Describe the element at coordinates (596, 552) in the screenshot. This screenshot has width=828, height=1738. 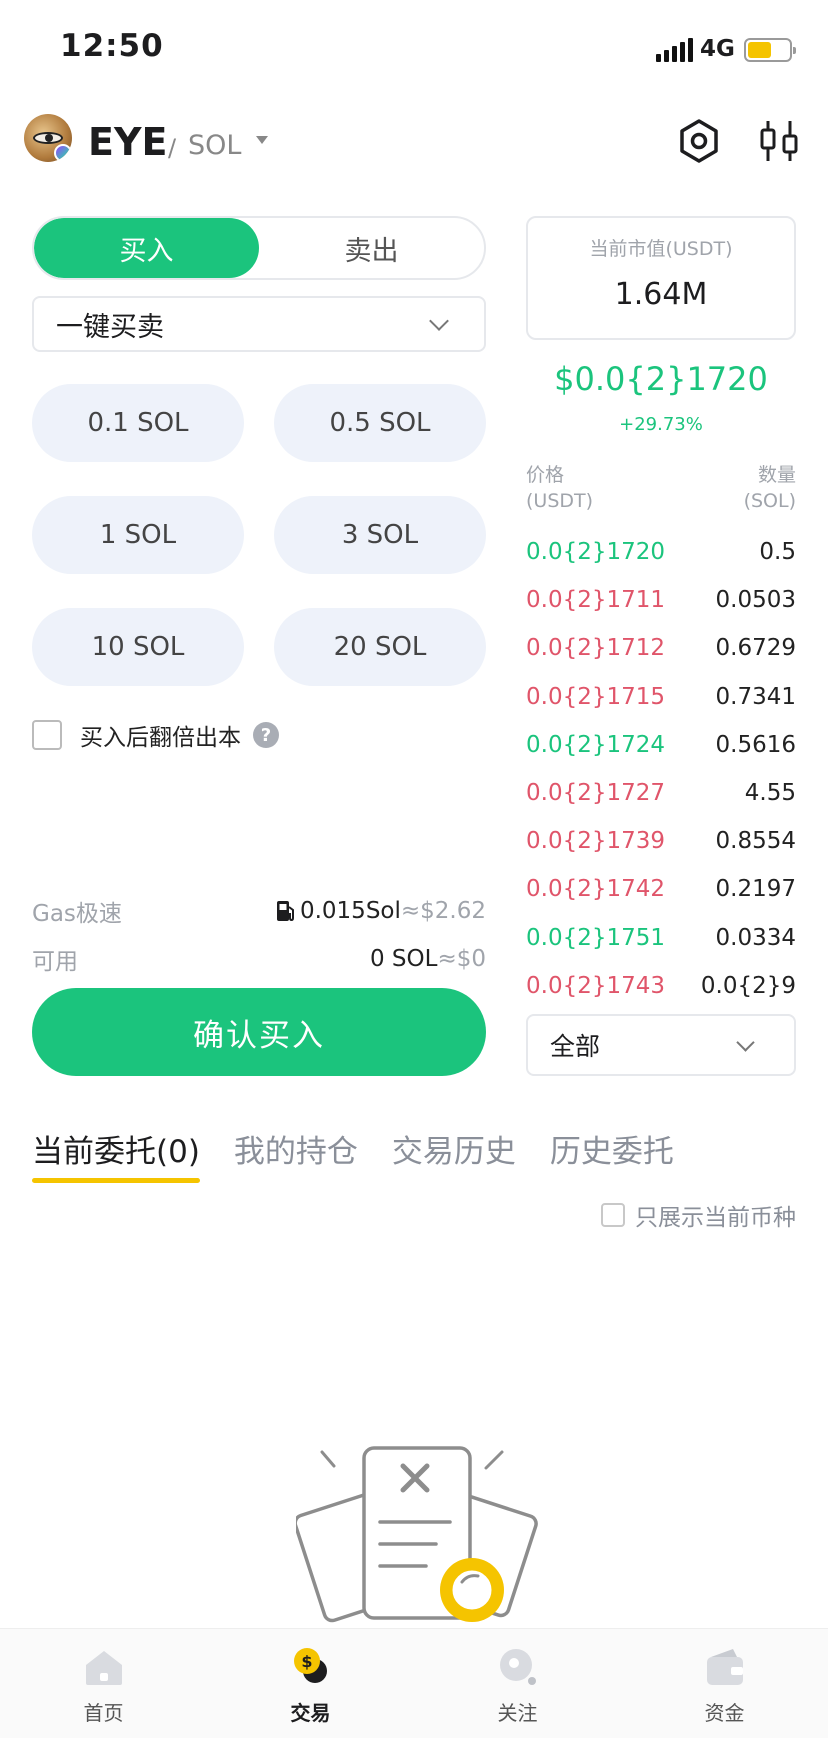
I see `trade-price: 0.0{2}1720` at that location.